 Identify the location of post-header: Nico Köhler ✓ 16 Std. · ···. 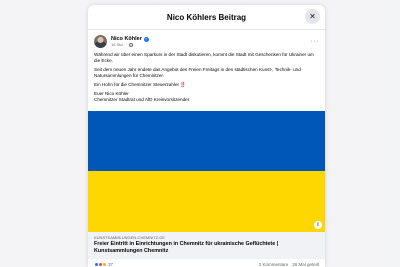
(206, 40).